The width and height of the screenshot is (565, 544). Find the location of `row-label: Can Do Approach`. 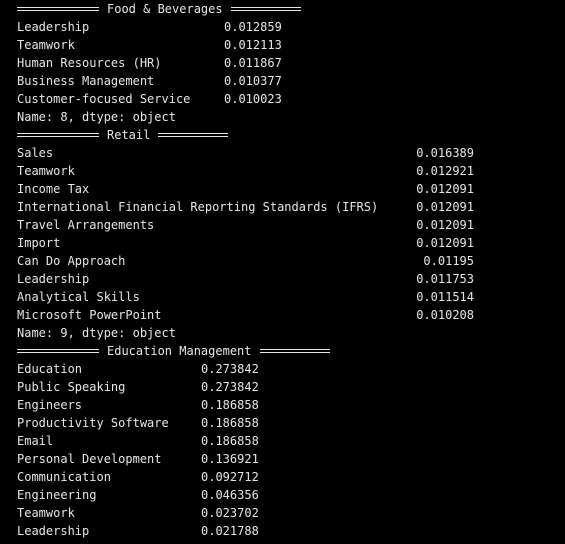

row-label: Can Do Approach is located at coordinates (71, 261).